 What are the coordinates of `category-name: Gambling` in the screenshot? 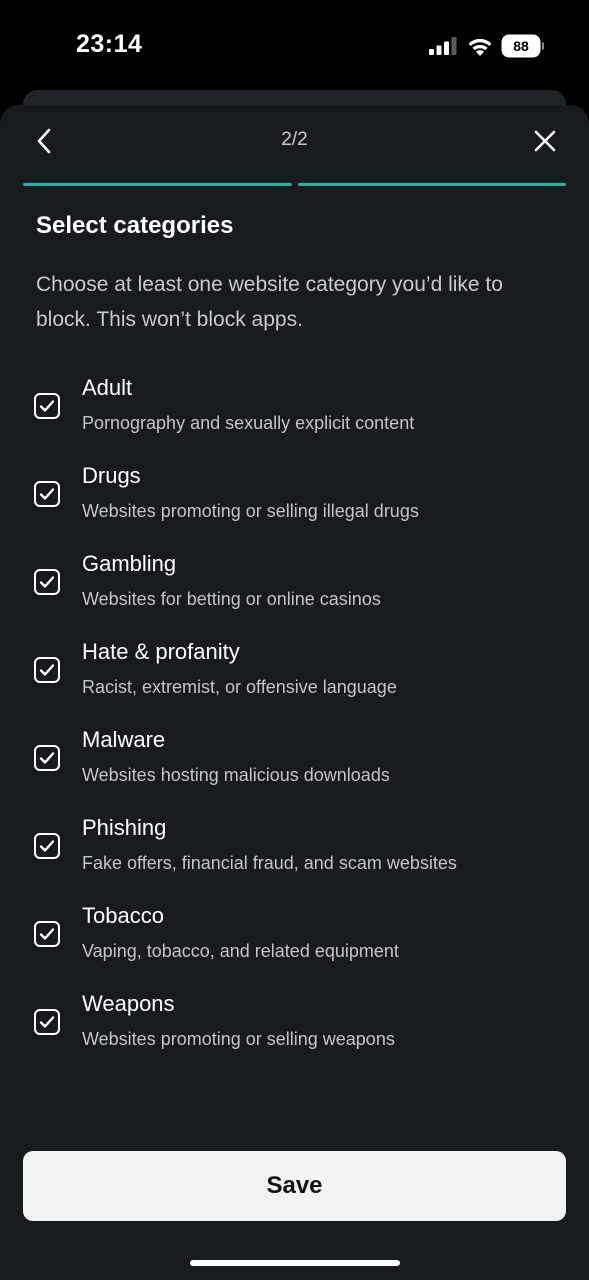 It's located at (129, 563).